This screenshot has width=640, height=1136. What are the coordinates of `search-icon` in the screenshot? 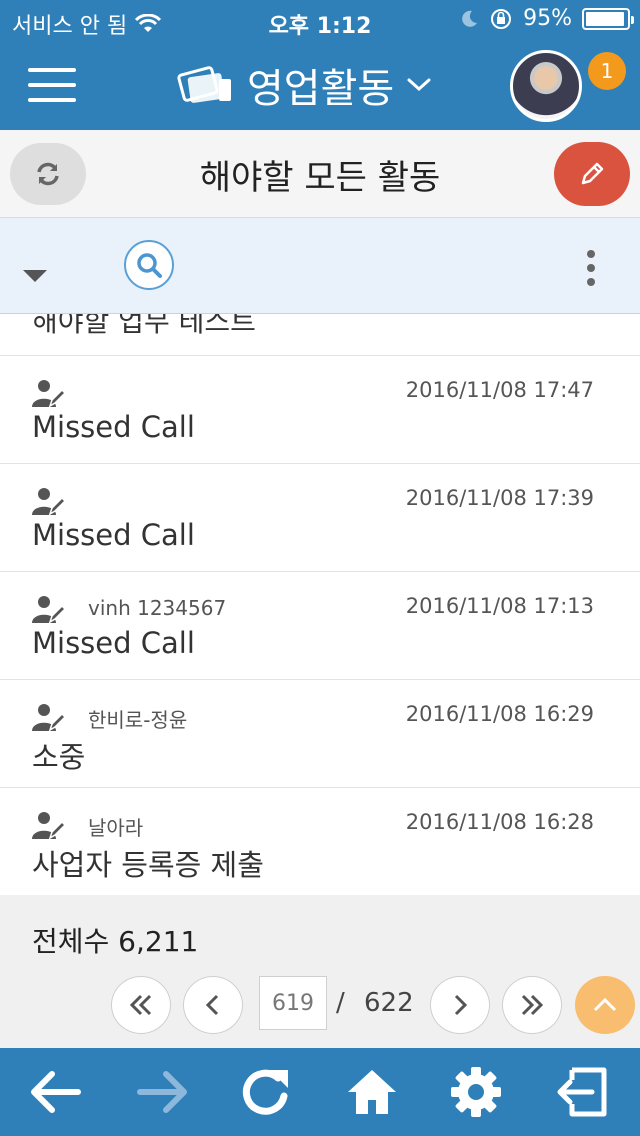 It's located at (149, 265).